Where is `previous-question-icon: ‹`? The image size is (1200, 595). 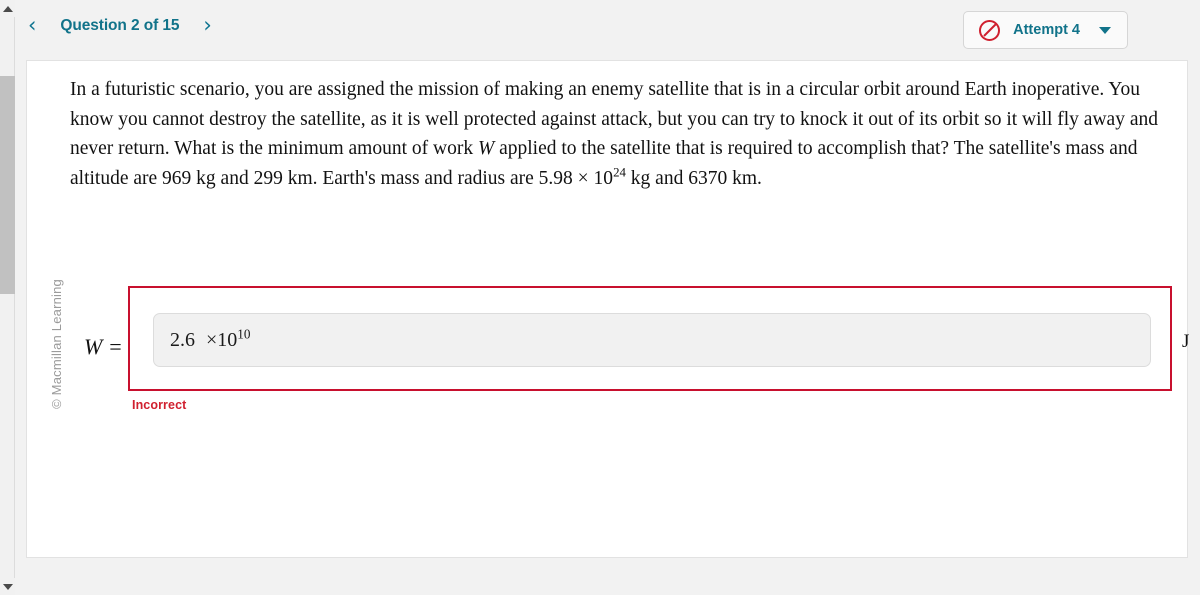
previous-question-icon: ‹ is located at coordinates (32, 25).